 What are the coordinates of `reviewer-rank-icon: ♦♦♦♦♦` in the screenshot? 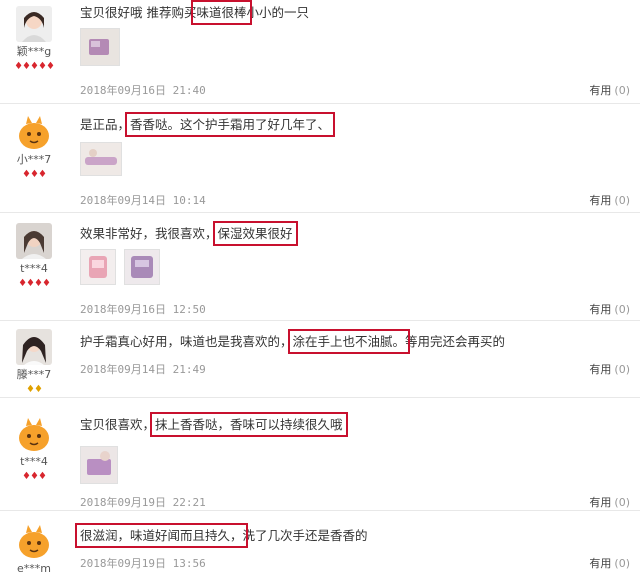 It's located at (34, 66).